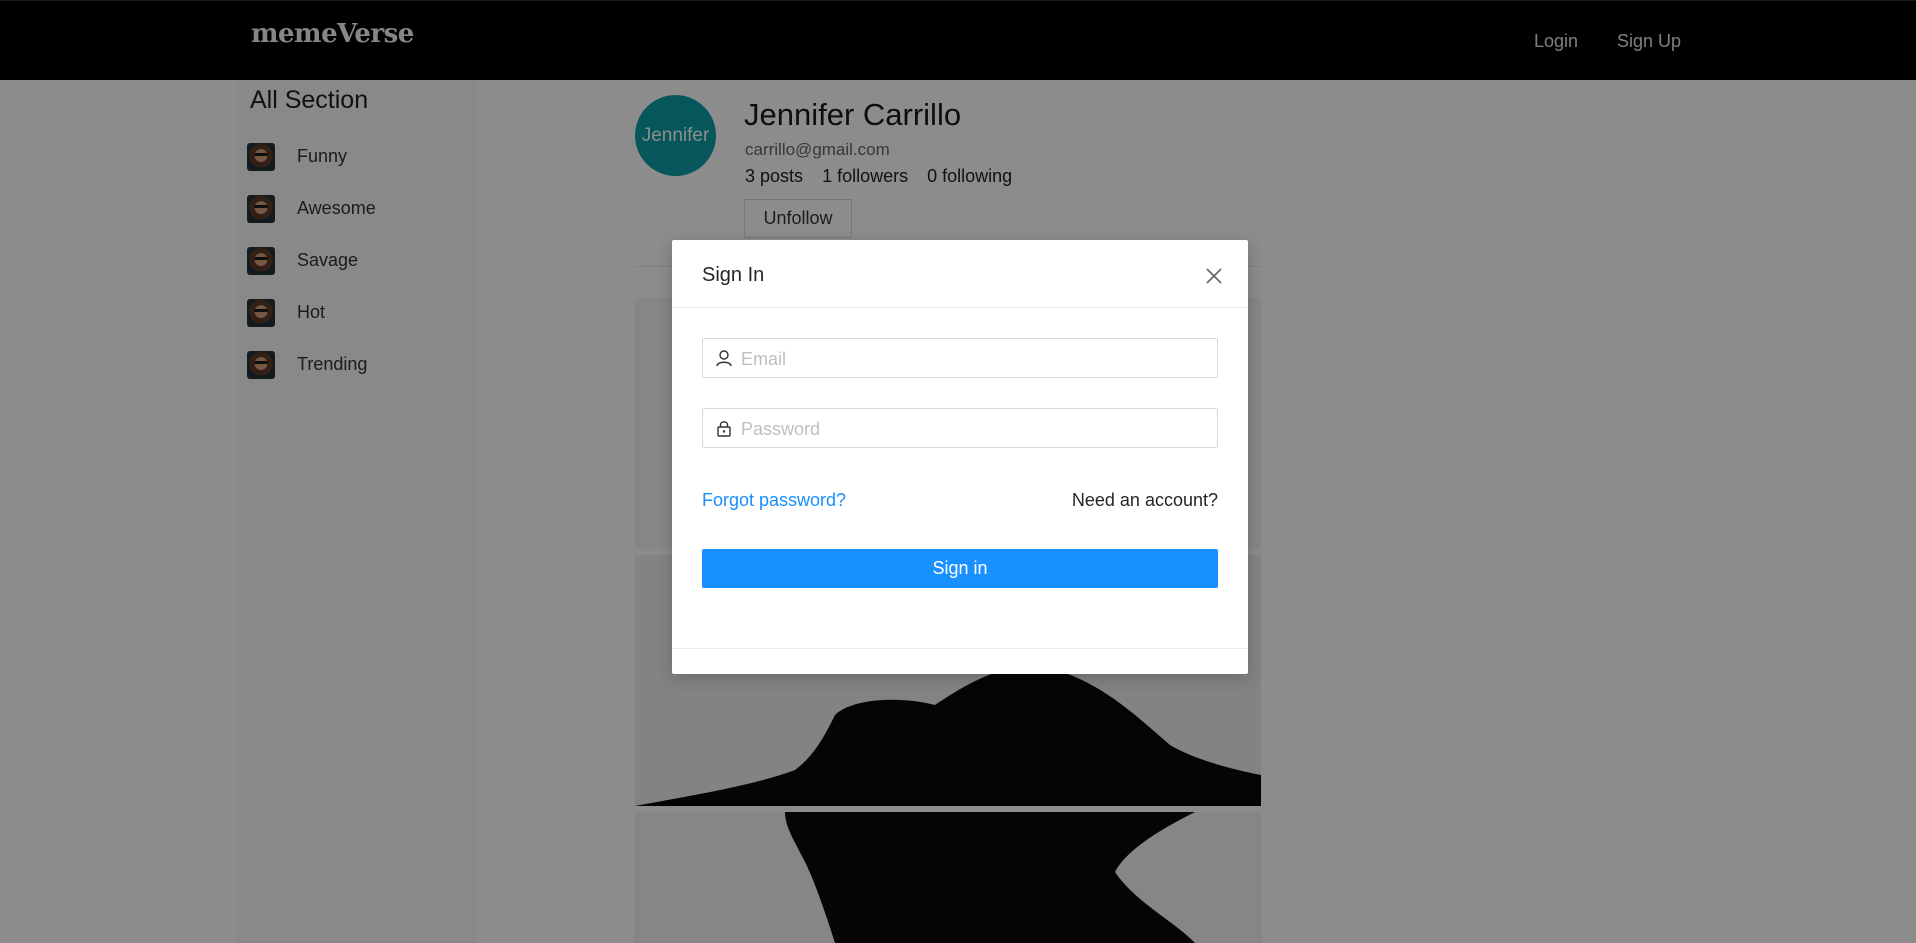 The image size is (1916, 943). What do you see at coordinates (733, 275) in the screenshot?
I see `modal-title: Sign In` at bounding box center [733, 275].